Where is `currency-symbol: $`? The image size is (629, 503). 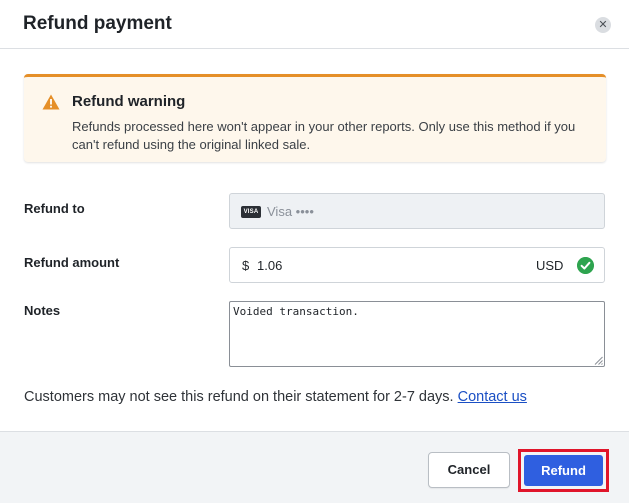
currency-symbol: $ is located at coordinates (246, 265).